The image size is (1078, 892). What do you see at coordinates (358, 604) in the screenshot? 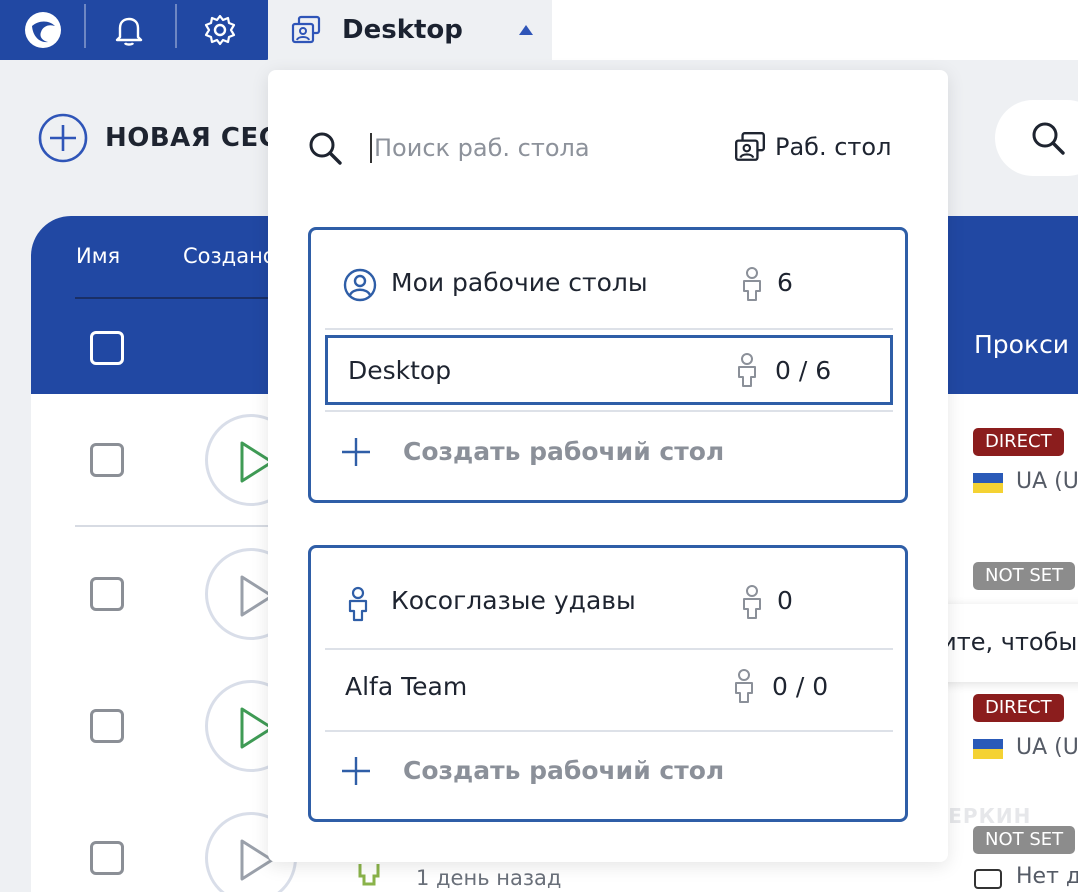
I see `team-person-icon` at bounding box center [358, 604].